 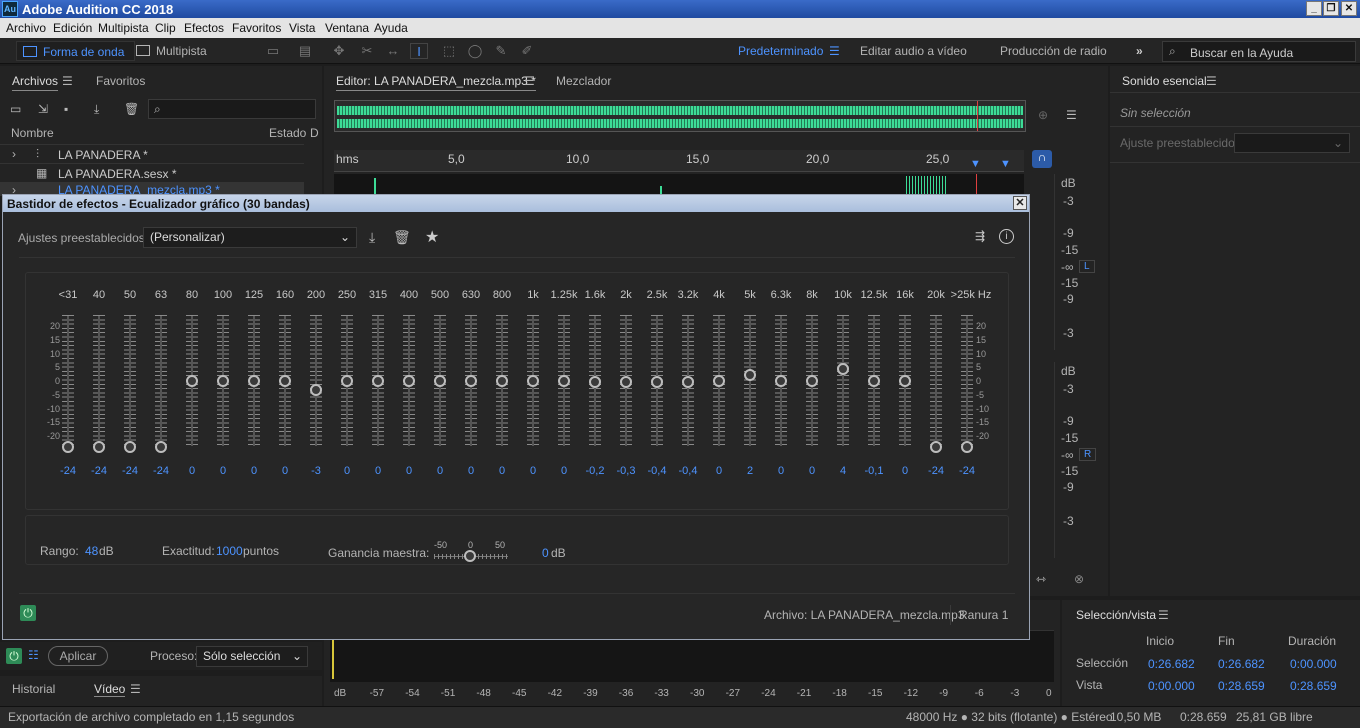 What do you see at coordinates (173, 51) in the screenshot?
I see `multitrack-mode-button: Multipista` at bounding box center [173, 51].